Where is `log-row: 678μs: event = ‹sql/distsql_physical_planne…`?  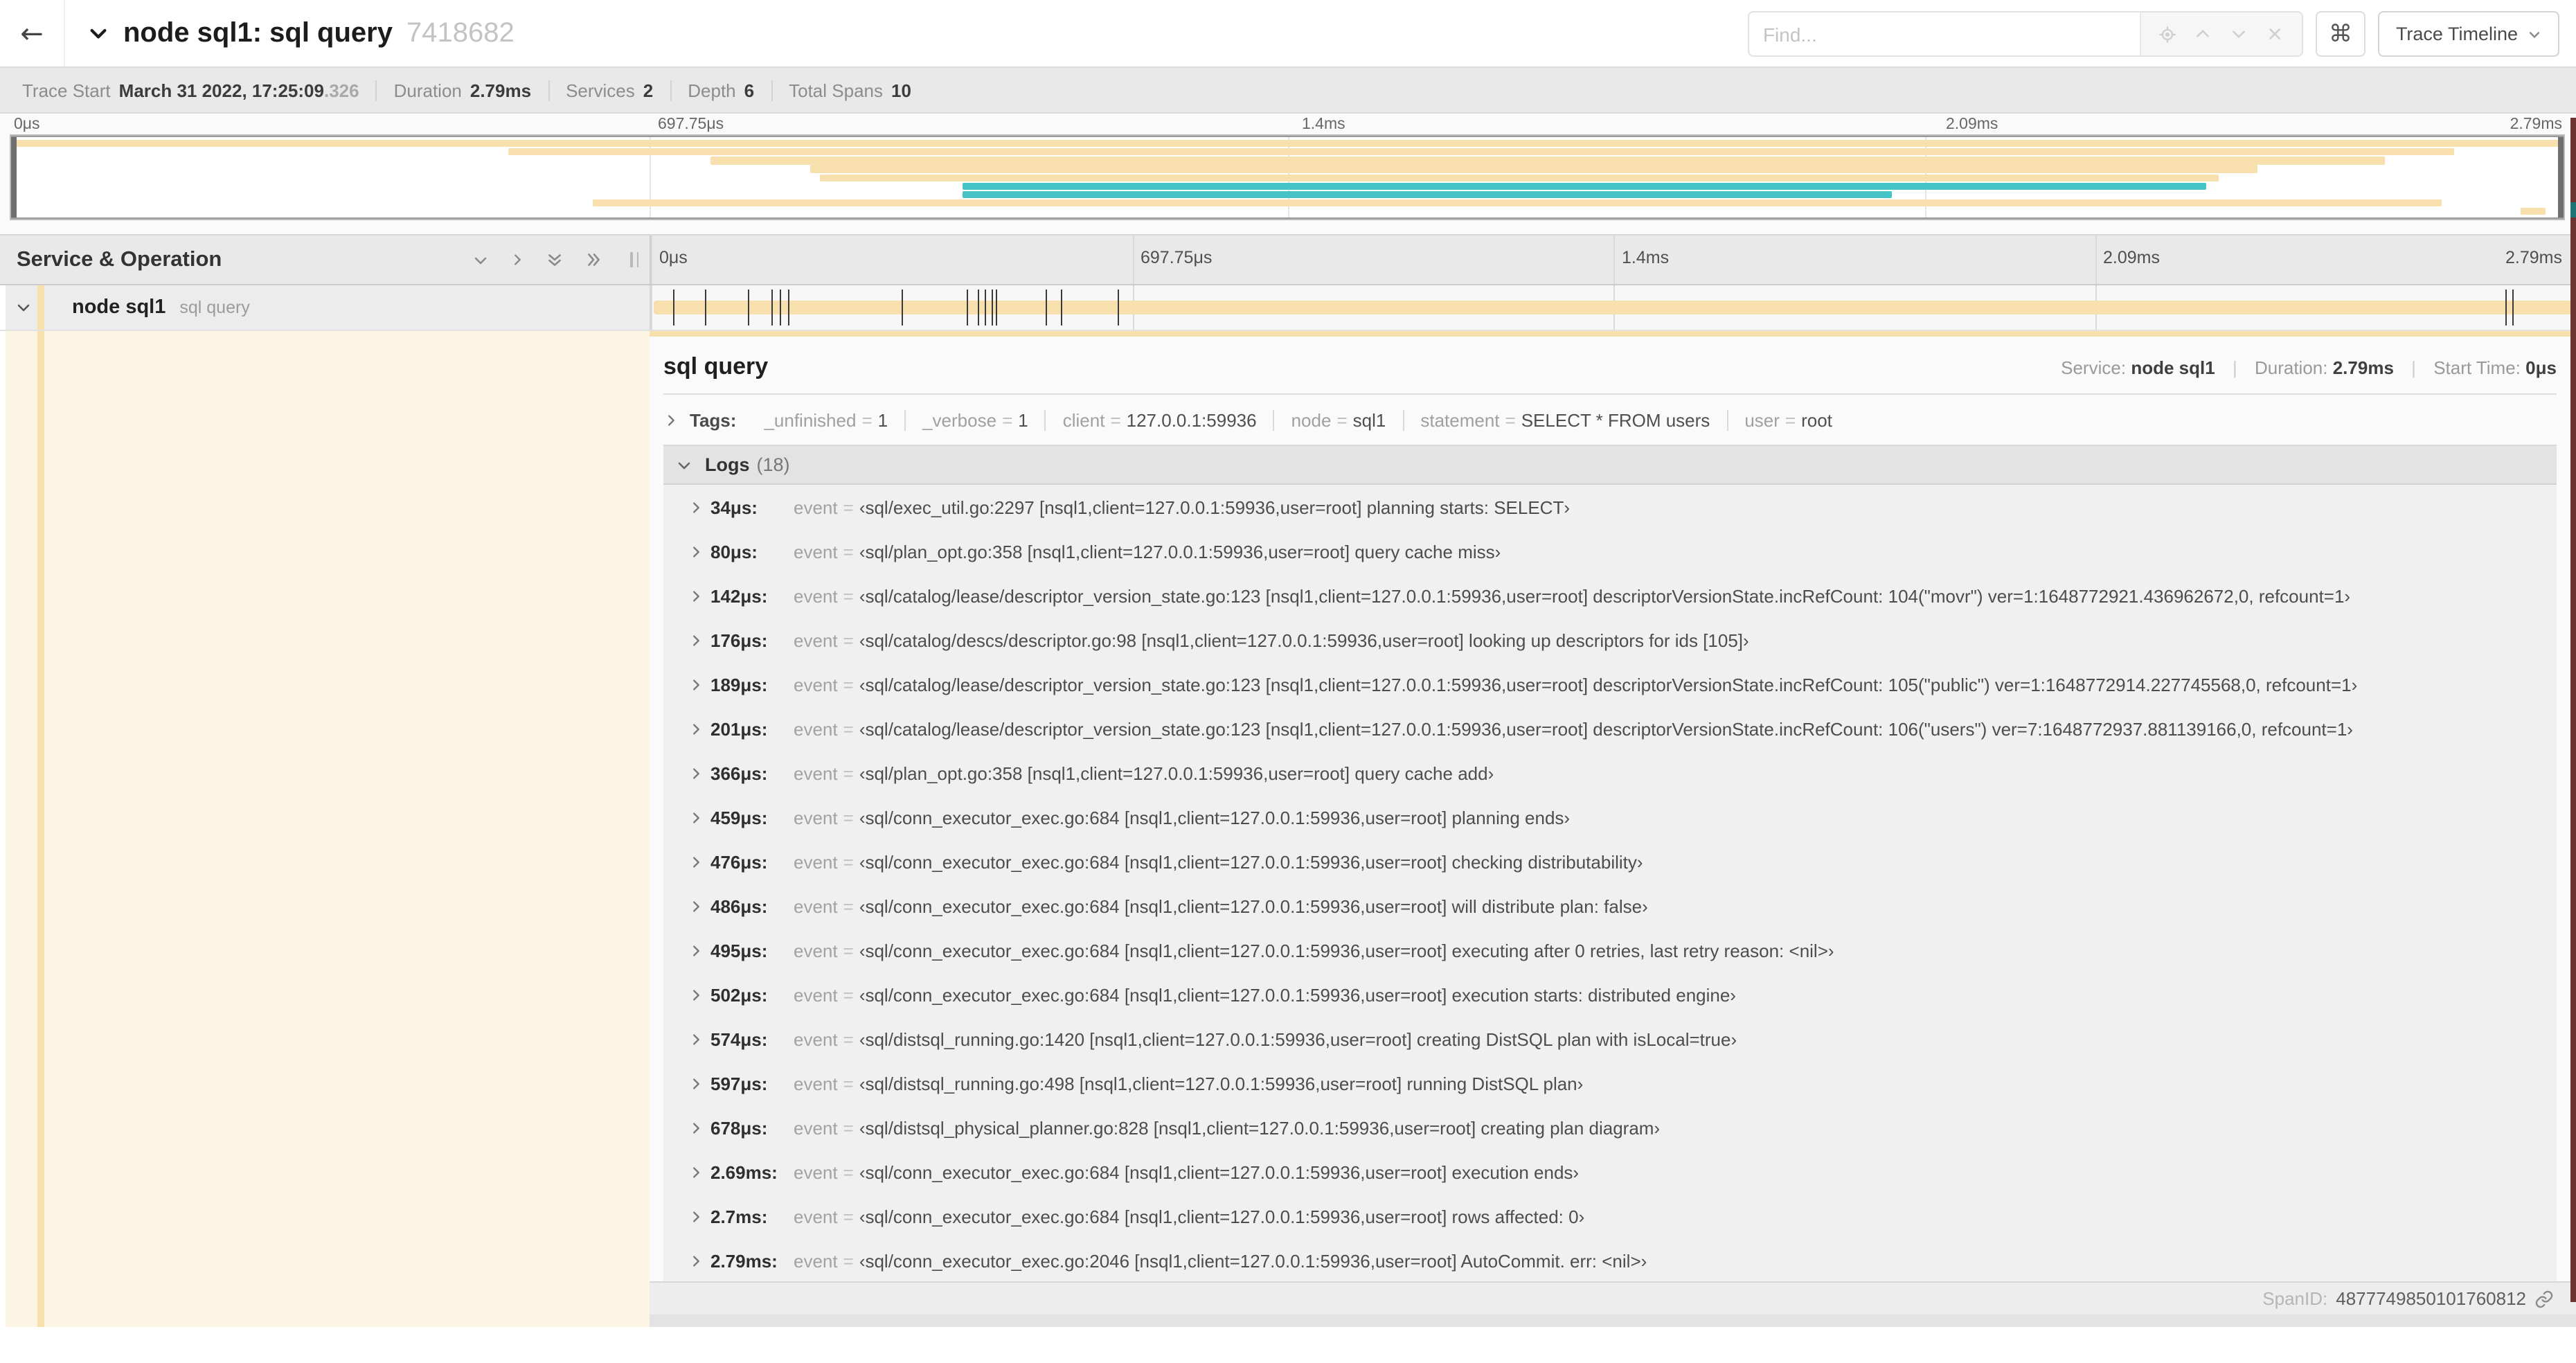
log-row: 678μs: event = ‹sql/distsql_physical_planne… is located at coordinates (1610, 1128).